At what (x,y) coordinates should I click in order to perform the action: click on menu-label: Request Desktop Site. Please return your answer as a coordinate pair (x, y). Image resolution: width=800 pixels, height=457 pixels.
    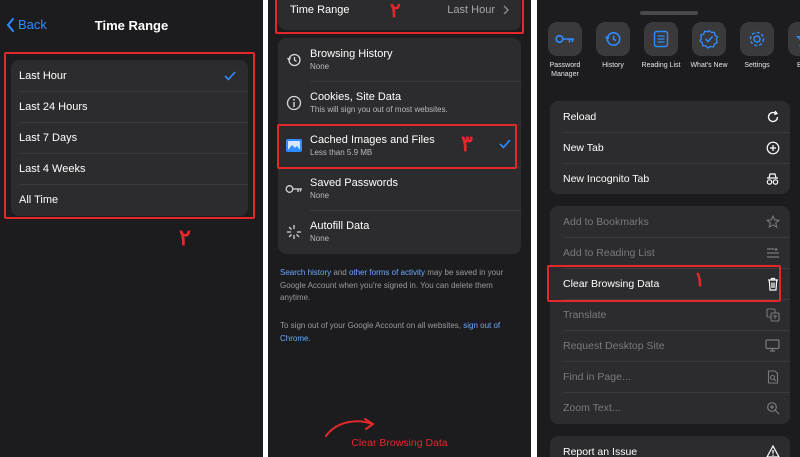
    Looking at the image, I should click on (614, 345).